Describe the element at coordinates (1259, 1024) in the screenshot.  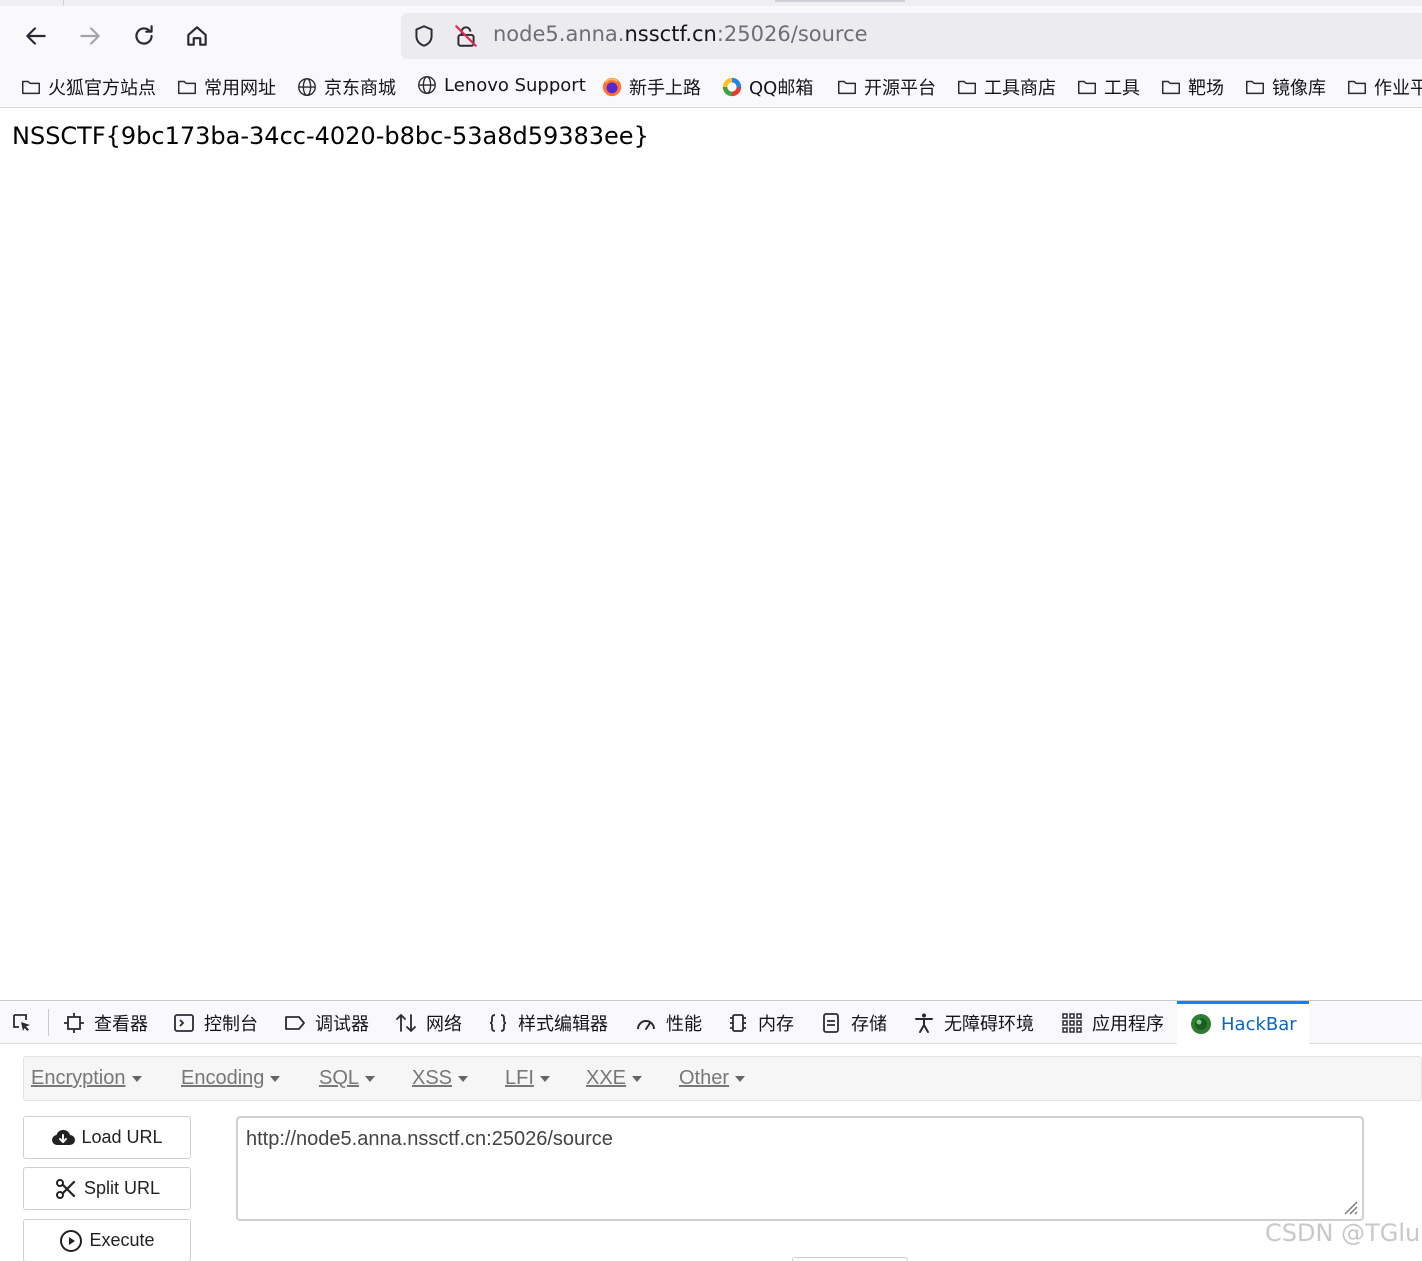
I see `tab-label: HackBar` at that location.